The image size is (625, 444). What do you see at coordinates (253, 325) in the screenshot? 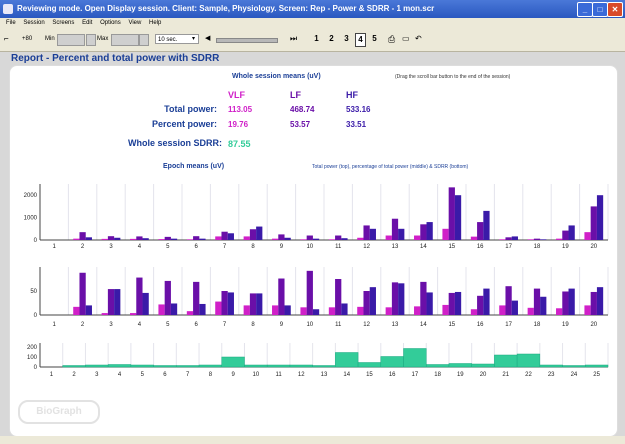
I see `x-tick-label: 8` at bounding box center [253, 325].